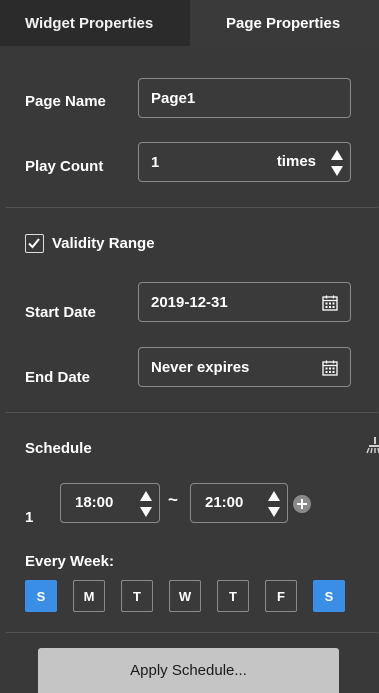  I want to click on day-sunday: S, so click(41, 596).